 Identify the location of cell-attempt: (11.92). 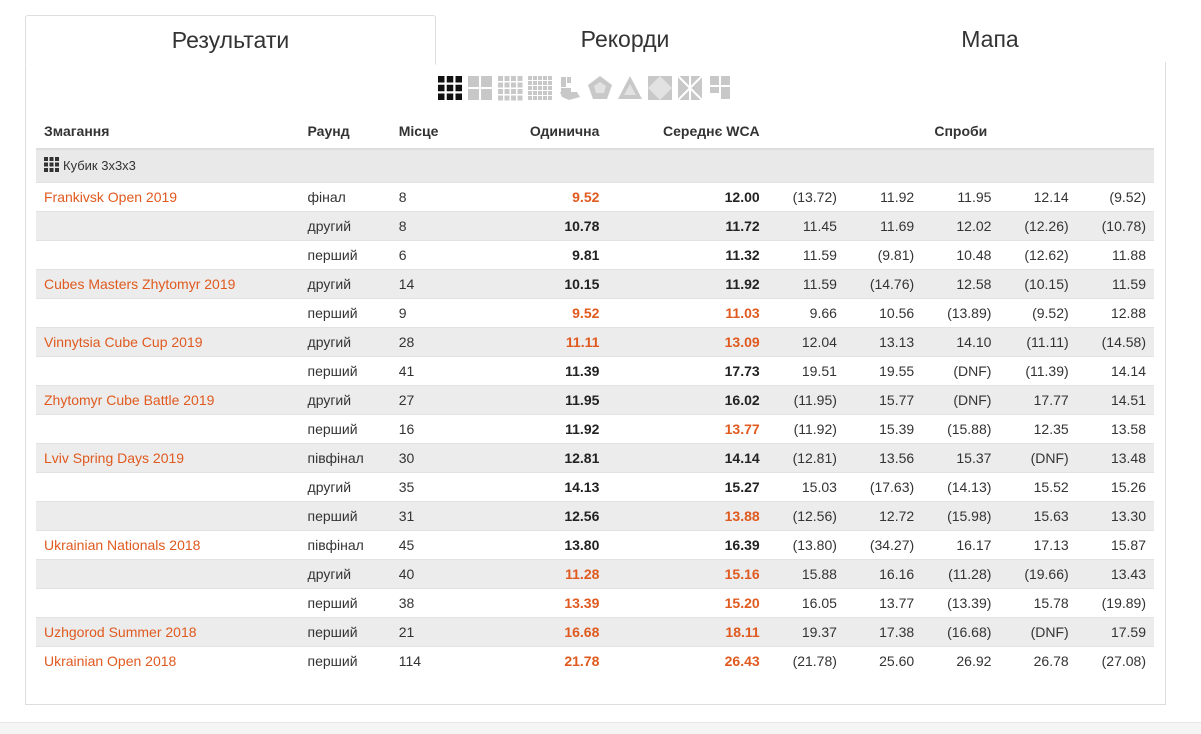
(806, 429).